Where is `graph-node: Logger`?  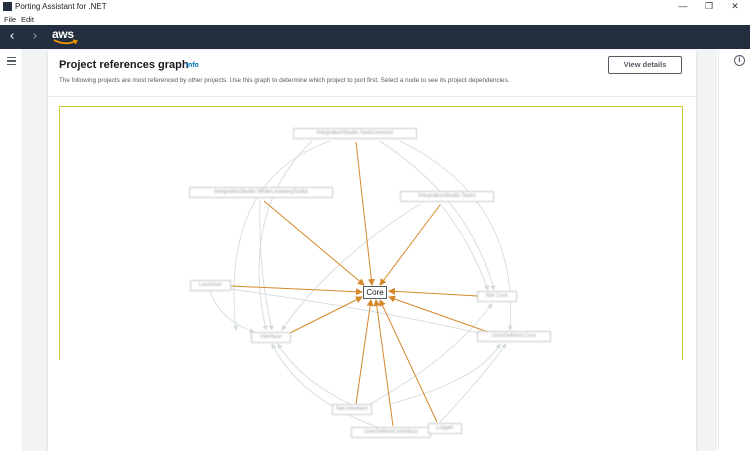
graph-node: Logger is located at coordinates (445, 428).